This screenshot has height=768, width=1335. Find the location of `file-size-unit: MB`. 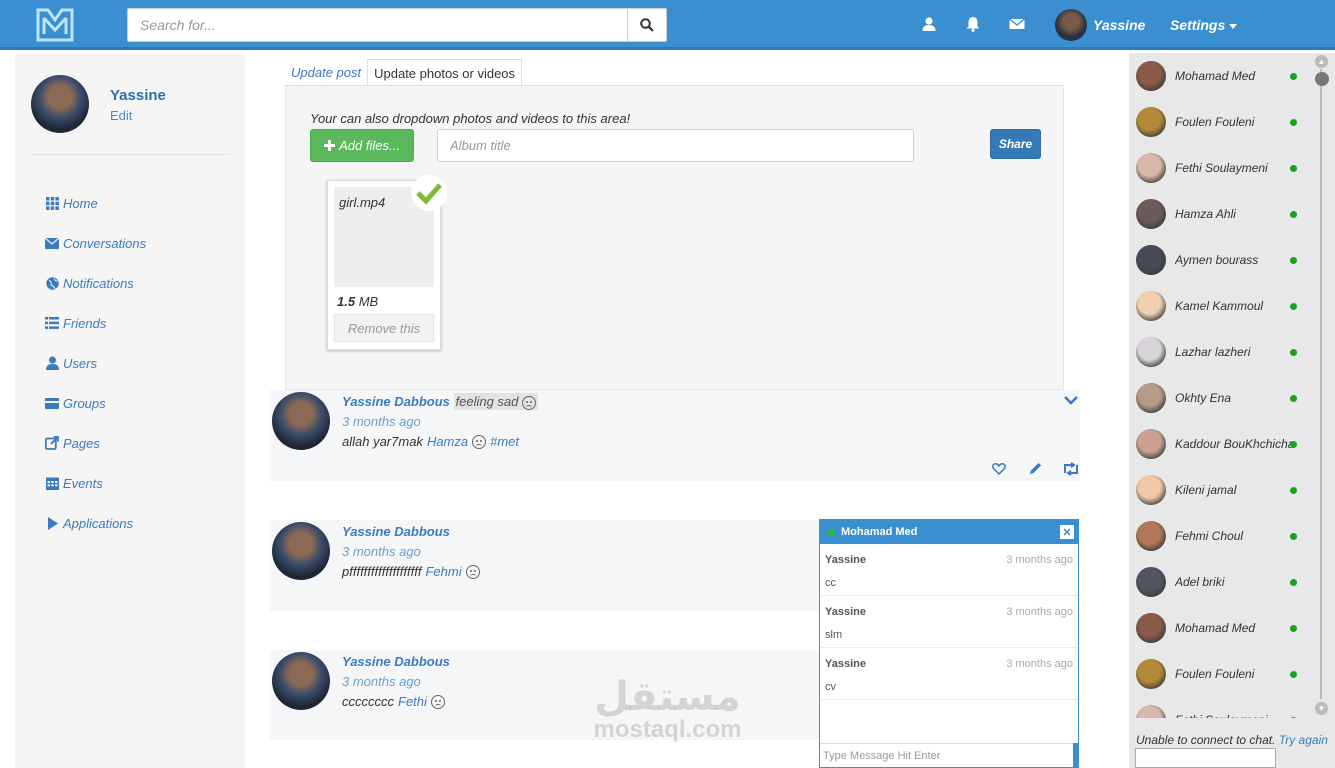

file-size-unit: MB is located at coordinates (368, 301).